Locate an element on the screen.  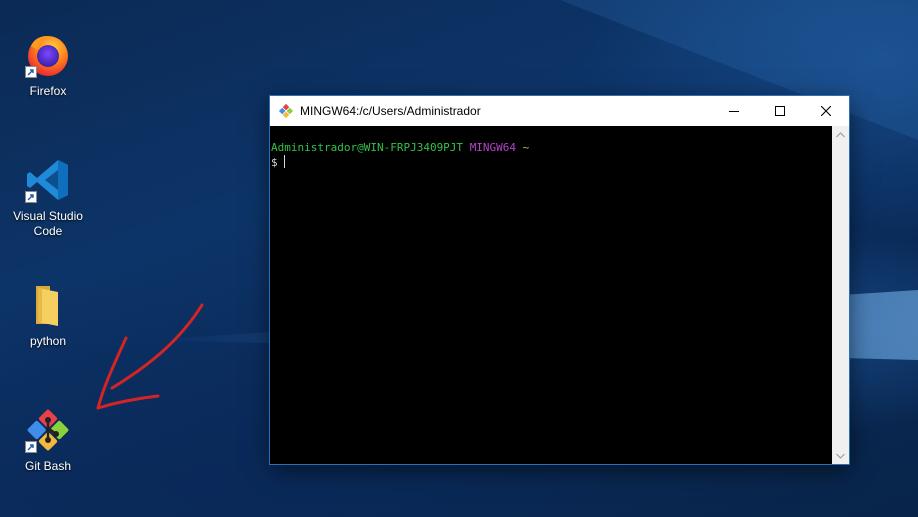
close-button is located at coordinates (826, 111).